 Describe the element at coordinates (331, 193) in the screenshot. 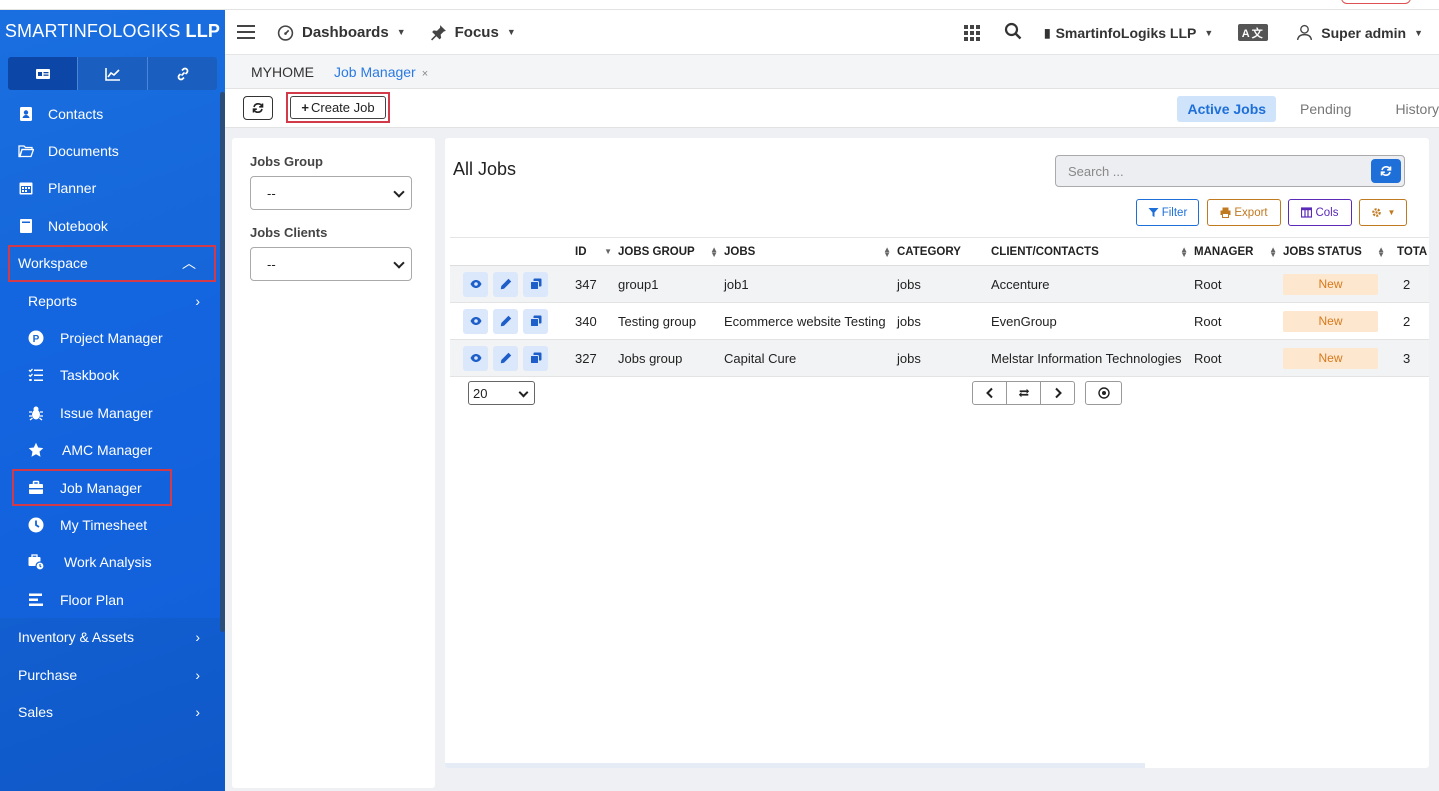

I see `jobs-group-select: --` at that location.